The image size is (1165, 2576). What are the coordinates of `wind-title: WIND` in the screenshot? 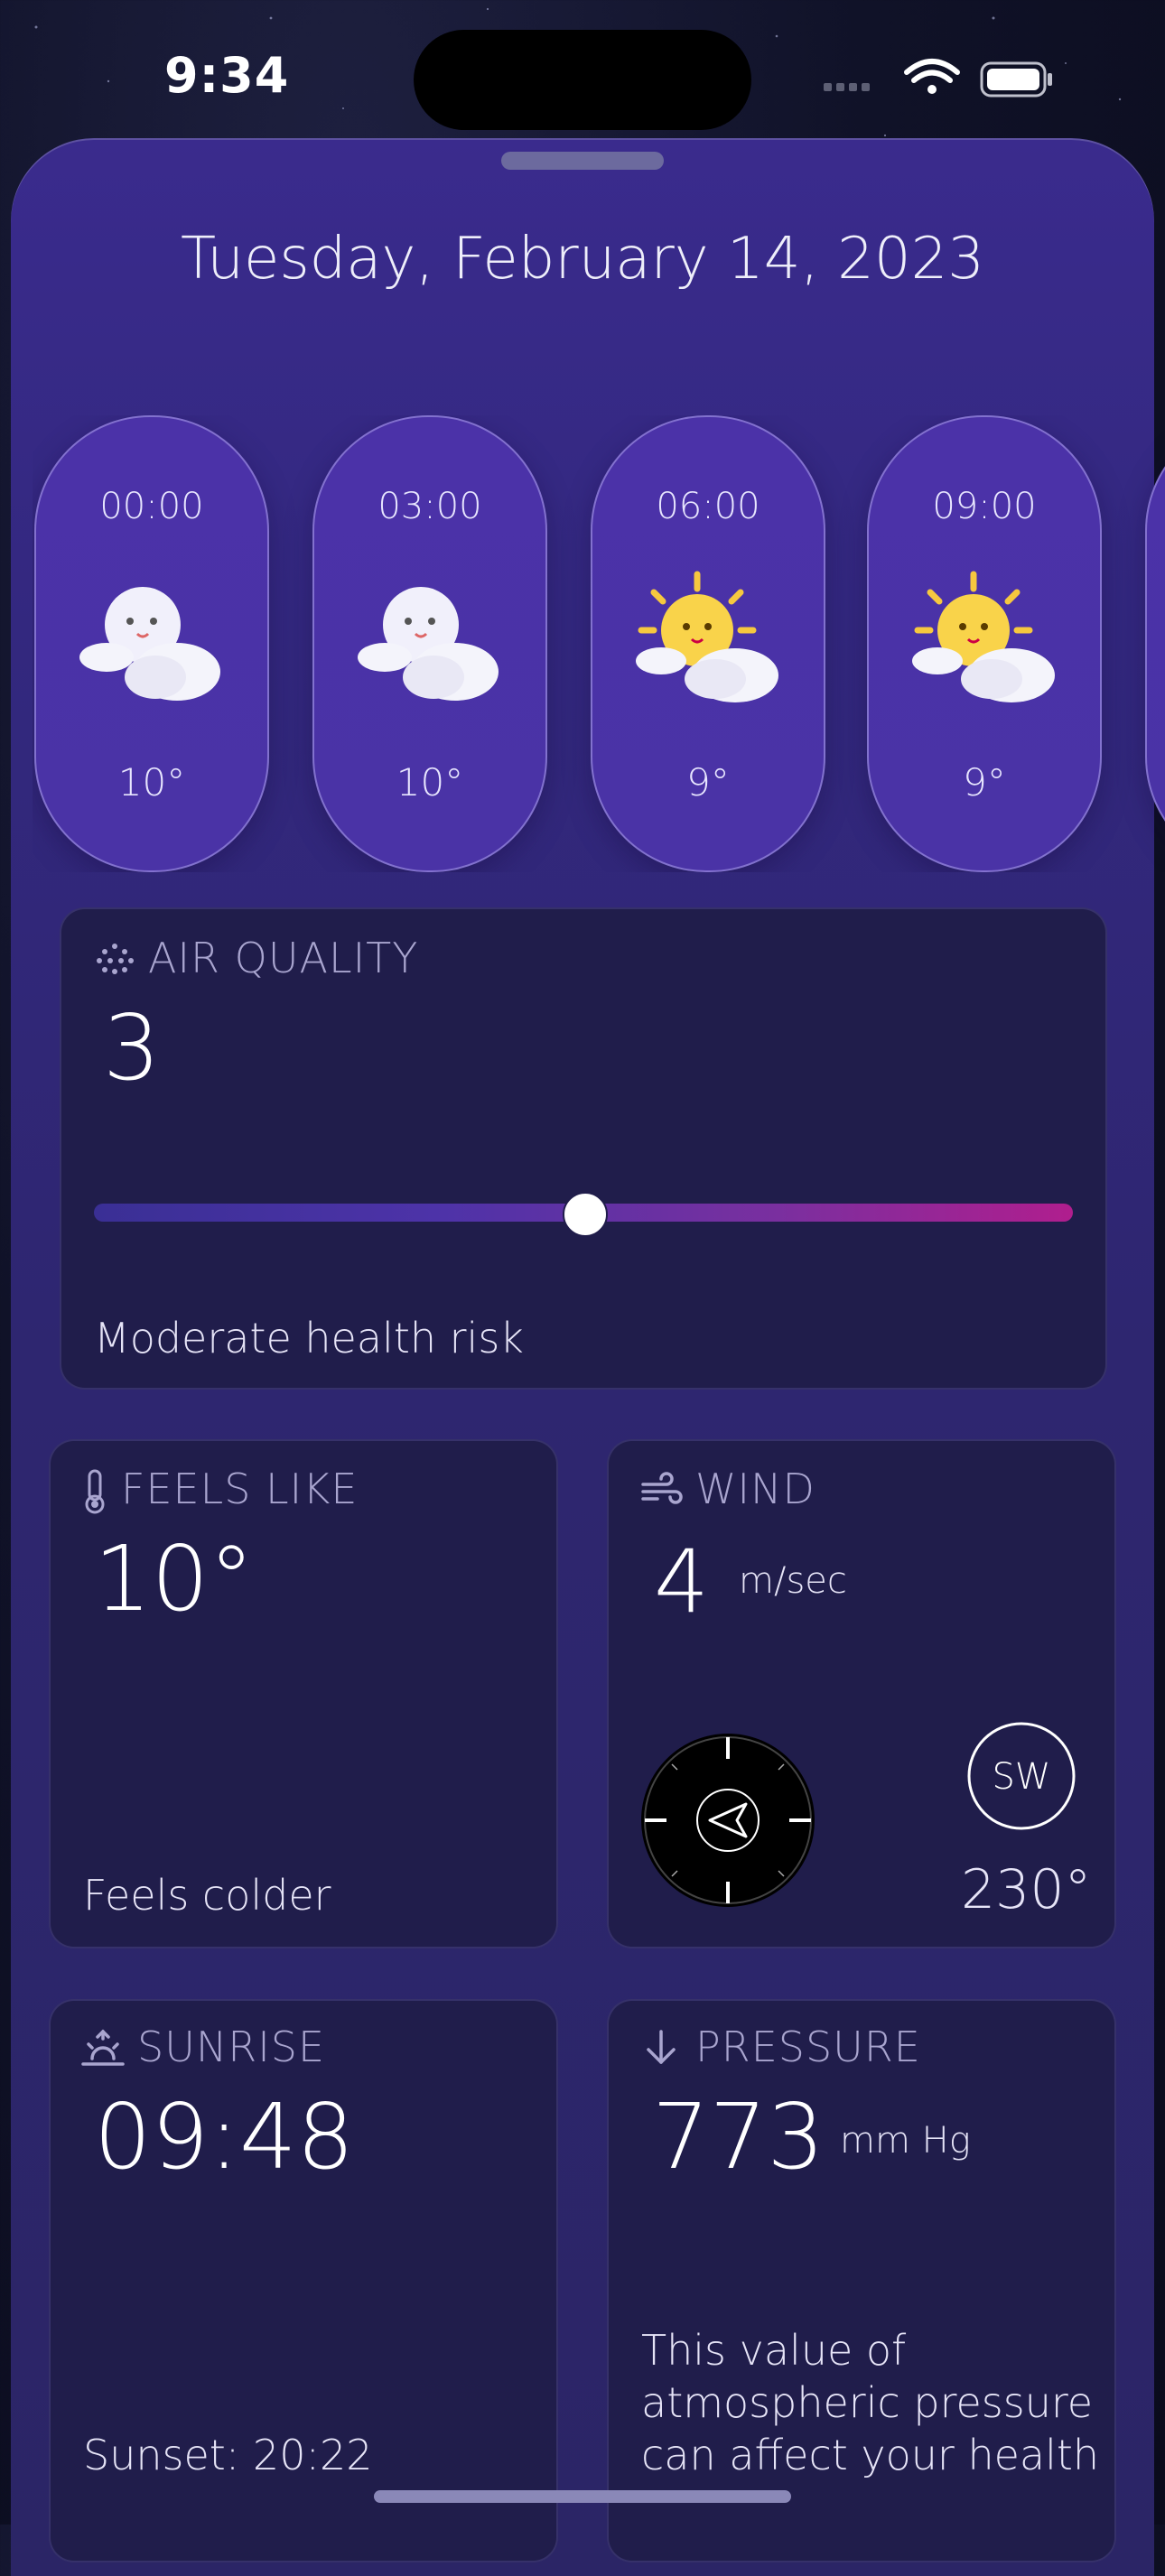 It's located at (755, 1489).